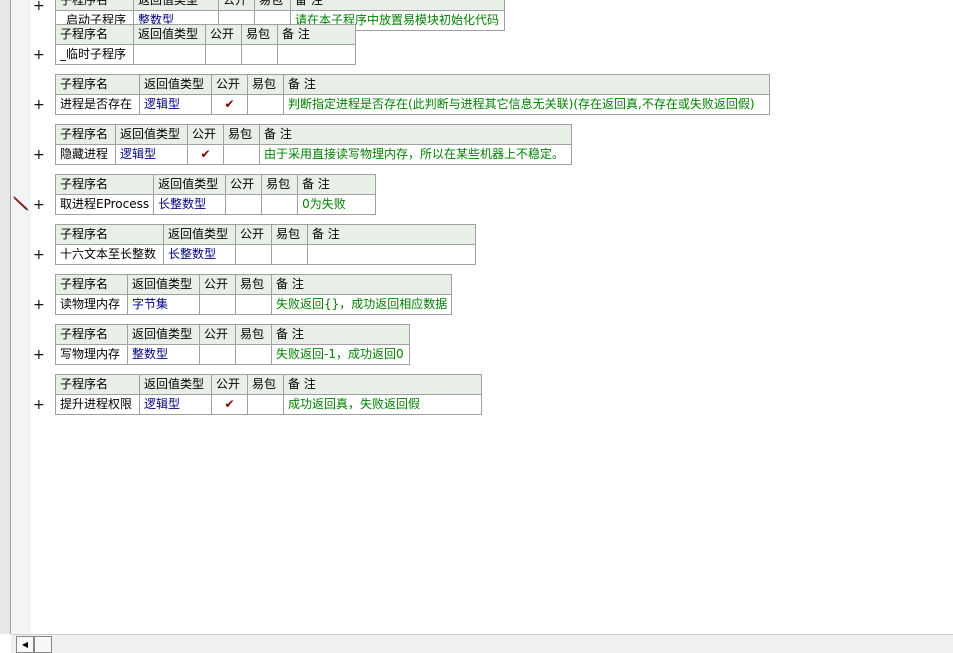 This screenshot has height=653, width=953. I want to click on sub-name-cell: 提升进程权限, so click(97, 404).